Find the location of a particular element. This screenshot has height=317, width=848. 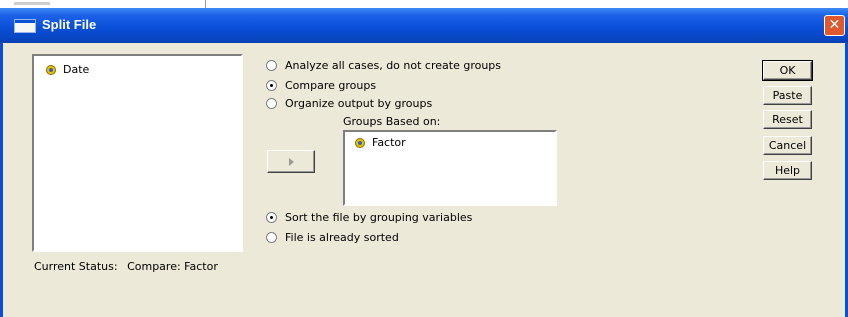

right-arrow-icon is located at coordinates (291, 161).